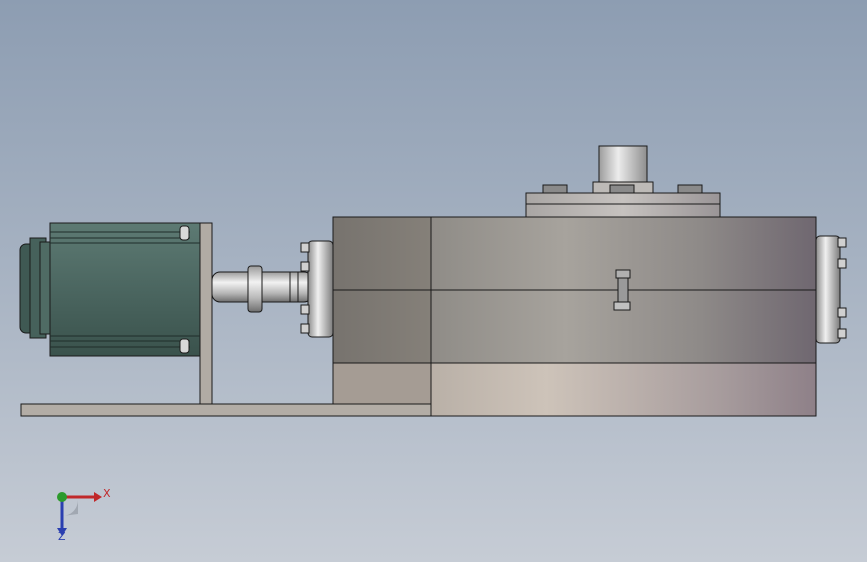 The image size is (867, 562). Describe the element at coordinates (206, 313) in the screenshot. I see `motor-bracket` at that location.